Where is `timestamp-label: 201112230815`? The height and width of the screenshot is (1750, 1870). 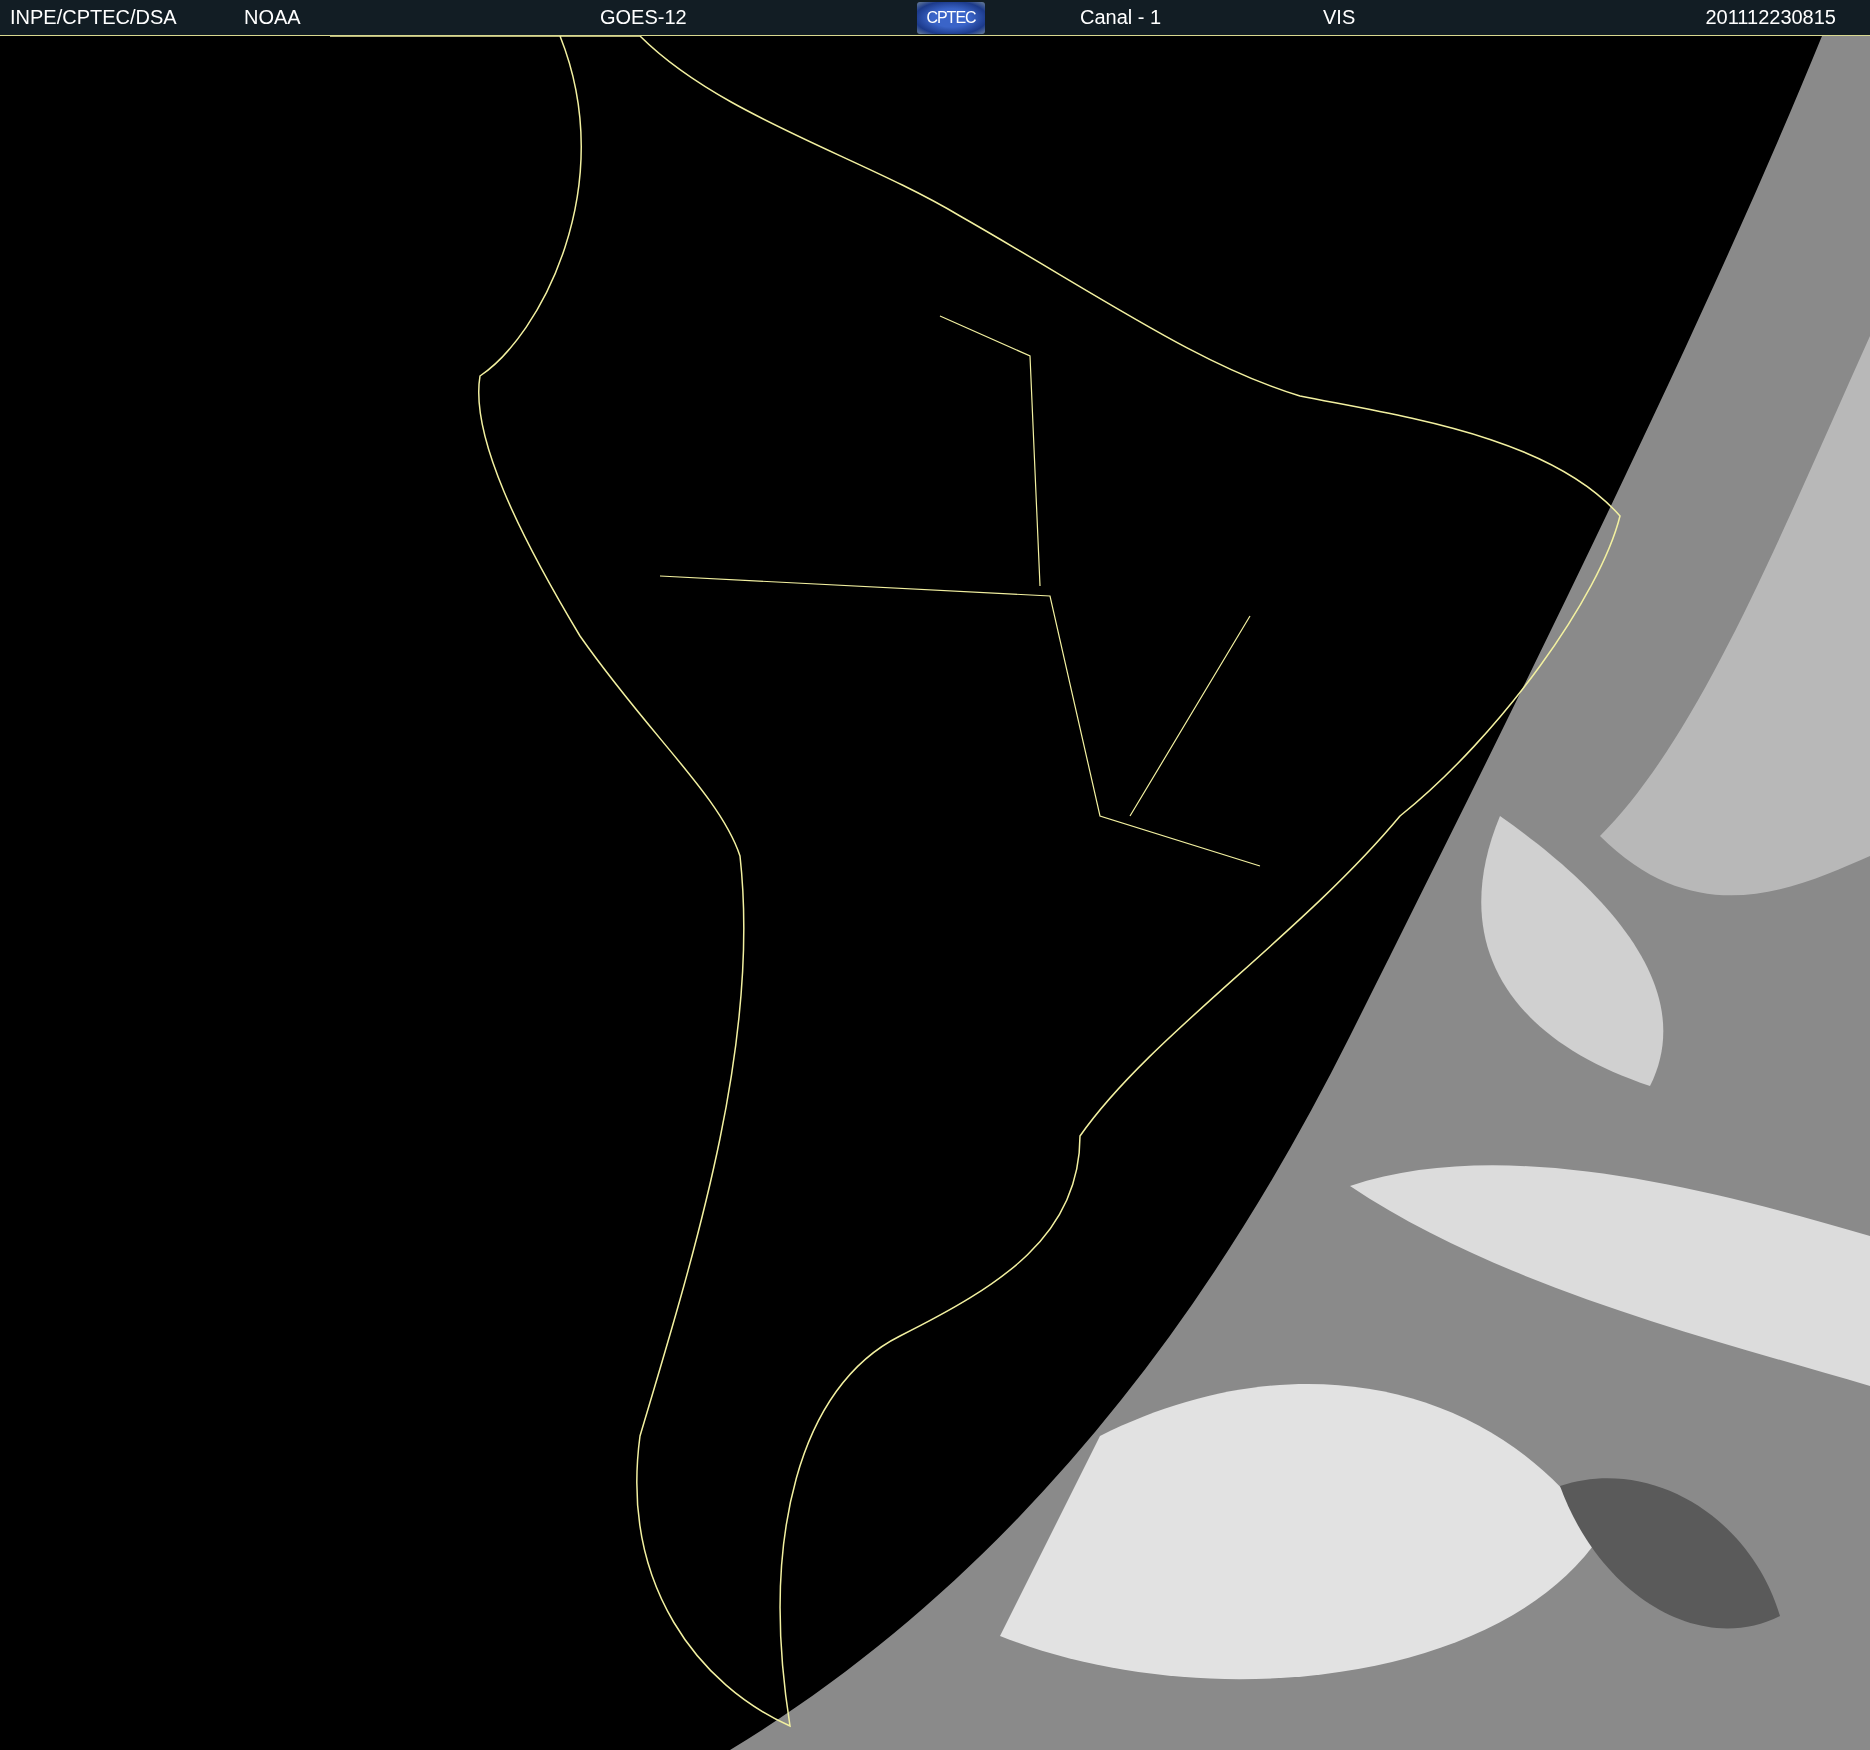 timestamp-label: 201112230815 is located at coordinates (1770, 17).